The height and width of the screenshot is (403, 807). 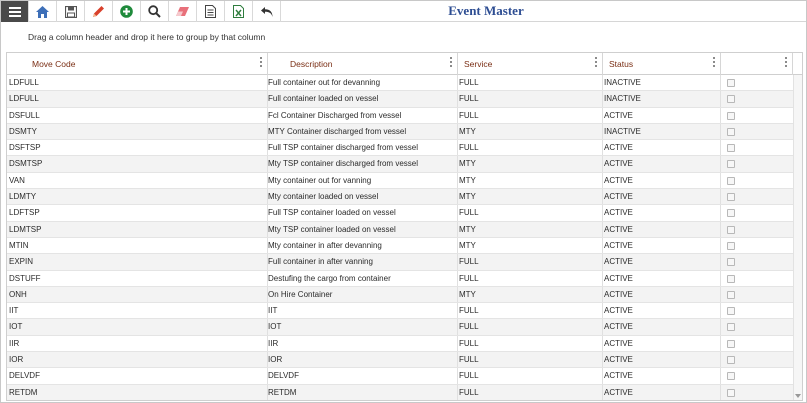 I want to click on vertical-scrollbar, so click(x=797, y=237).